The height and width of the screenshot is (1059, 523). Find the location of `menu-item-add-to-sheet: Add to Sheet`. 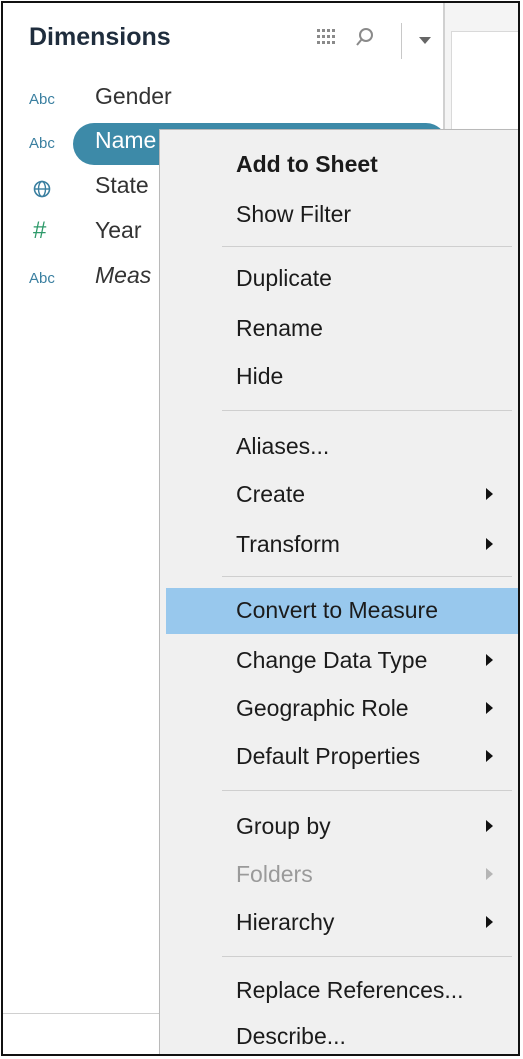

menu-item-add-to-sheet: Add to Sheet is located at coordinates (342, 165).